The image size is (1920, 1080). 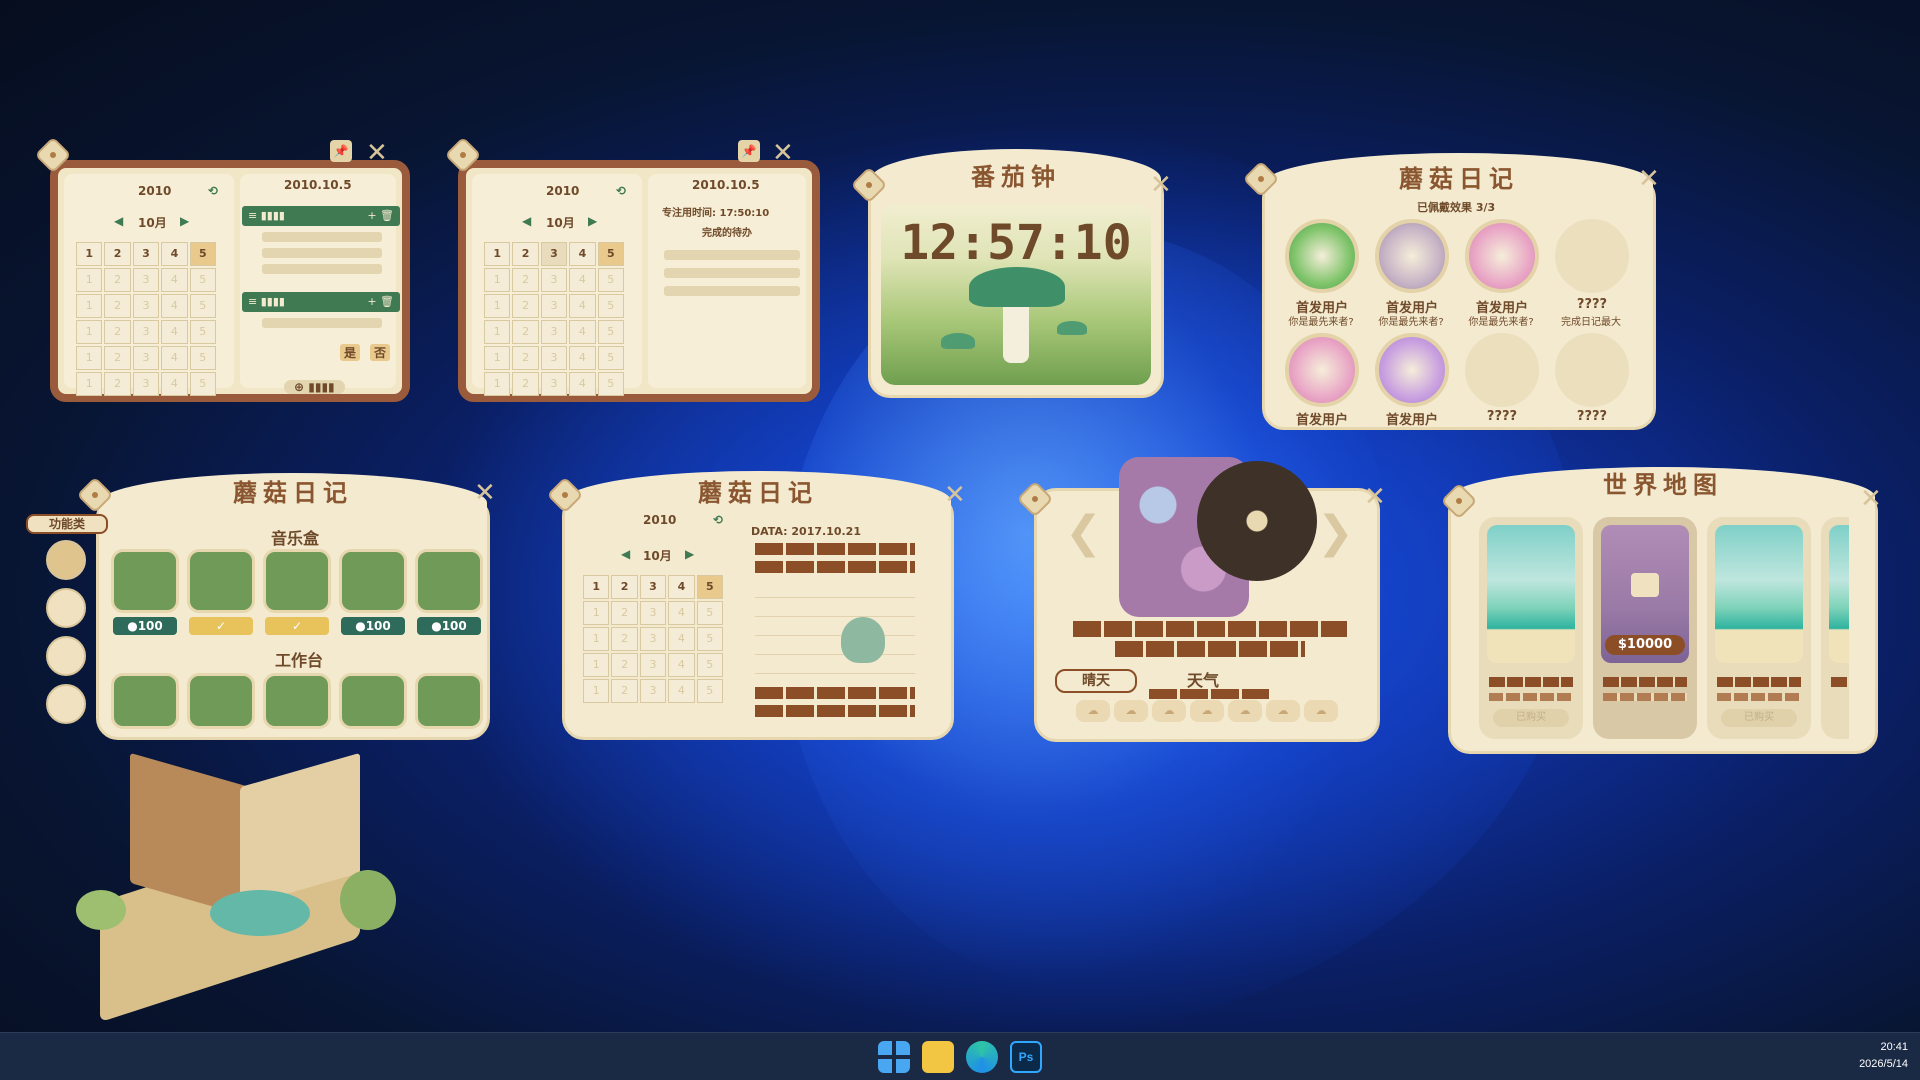 I want to click on category-tab: 功能类, so click(x=67, y=524).